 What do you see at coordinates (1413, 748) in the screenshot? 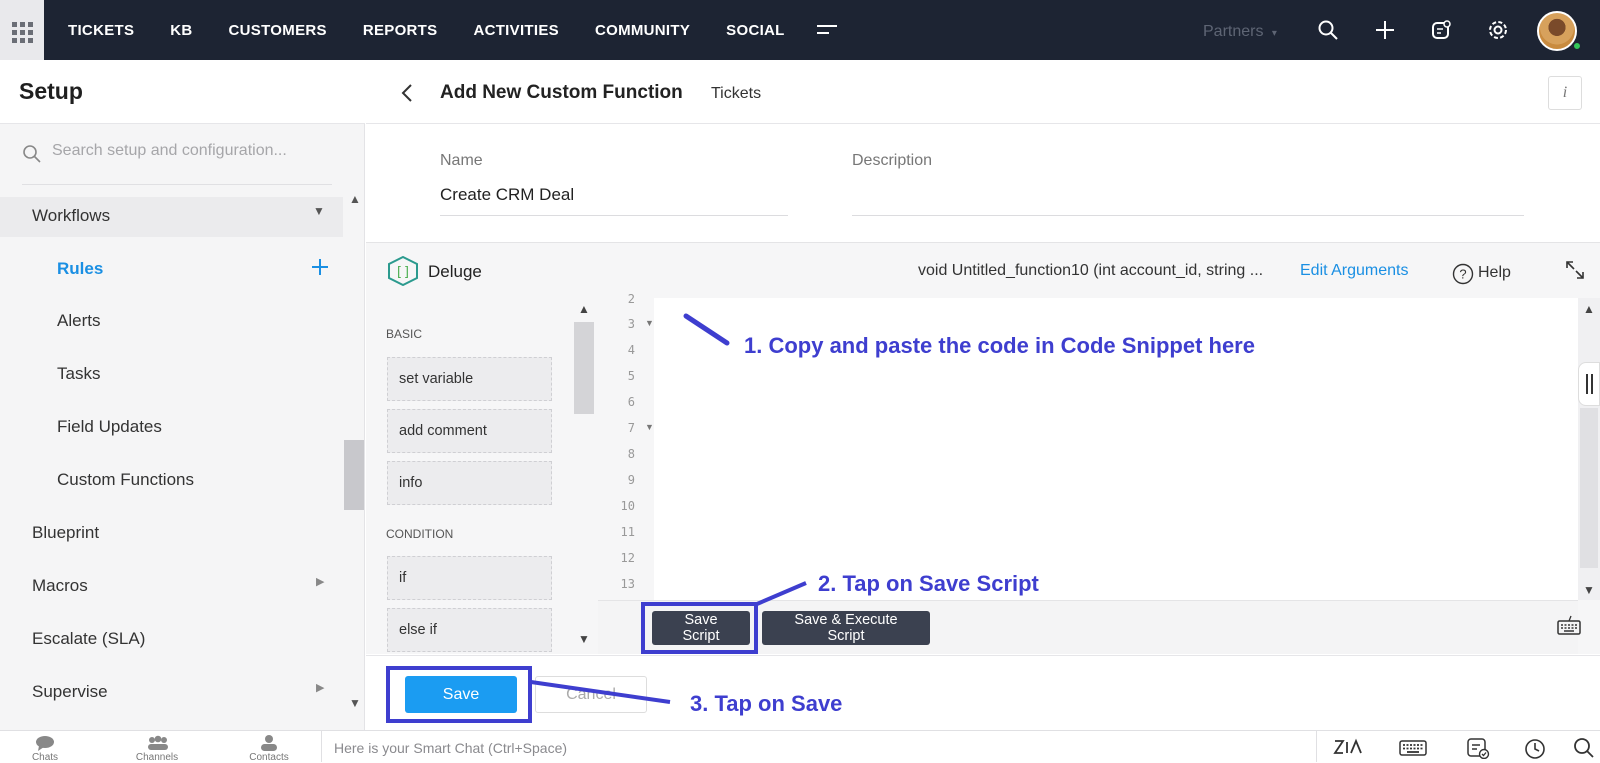
I see `keyboard-icon` at bounding box center [1413, 748].